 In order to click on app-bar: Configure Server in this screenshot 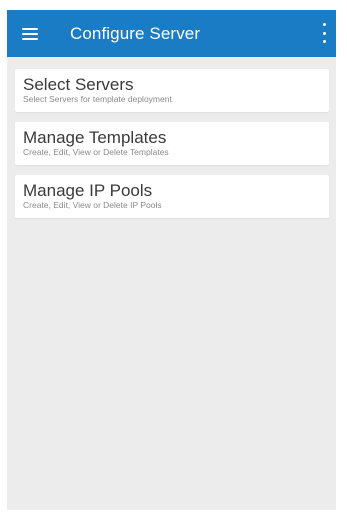, I will do `click(171, 33)`.